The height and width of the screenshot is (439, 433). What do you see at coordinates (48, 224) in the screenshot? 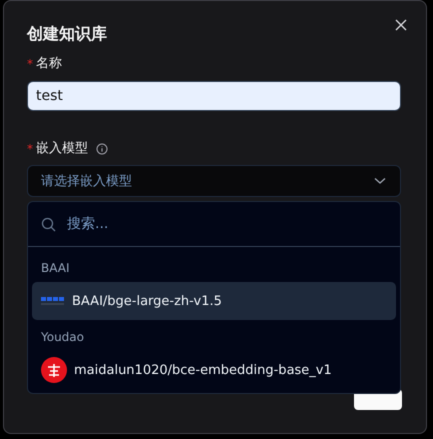
I see `search-icon` at bounding box center [48, 224].